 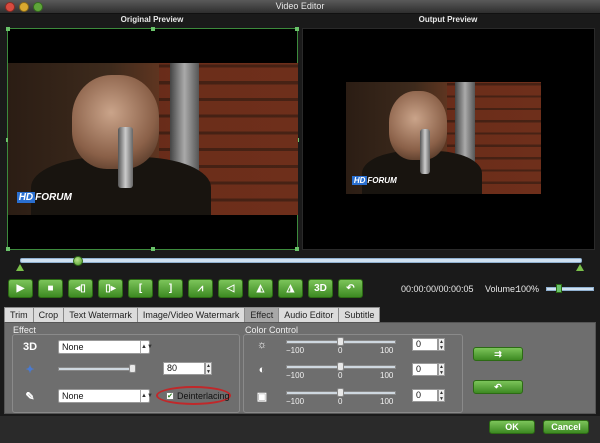 I want to click on rotate-right-button: ◮, so click(x=290, y=288).